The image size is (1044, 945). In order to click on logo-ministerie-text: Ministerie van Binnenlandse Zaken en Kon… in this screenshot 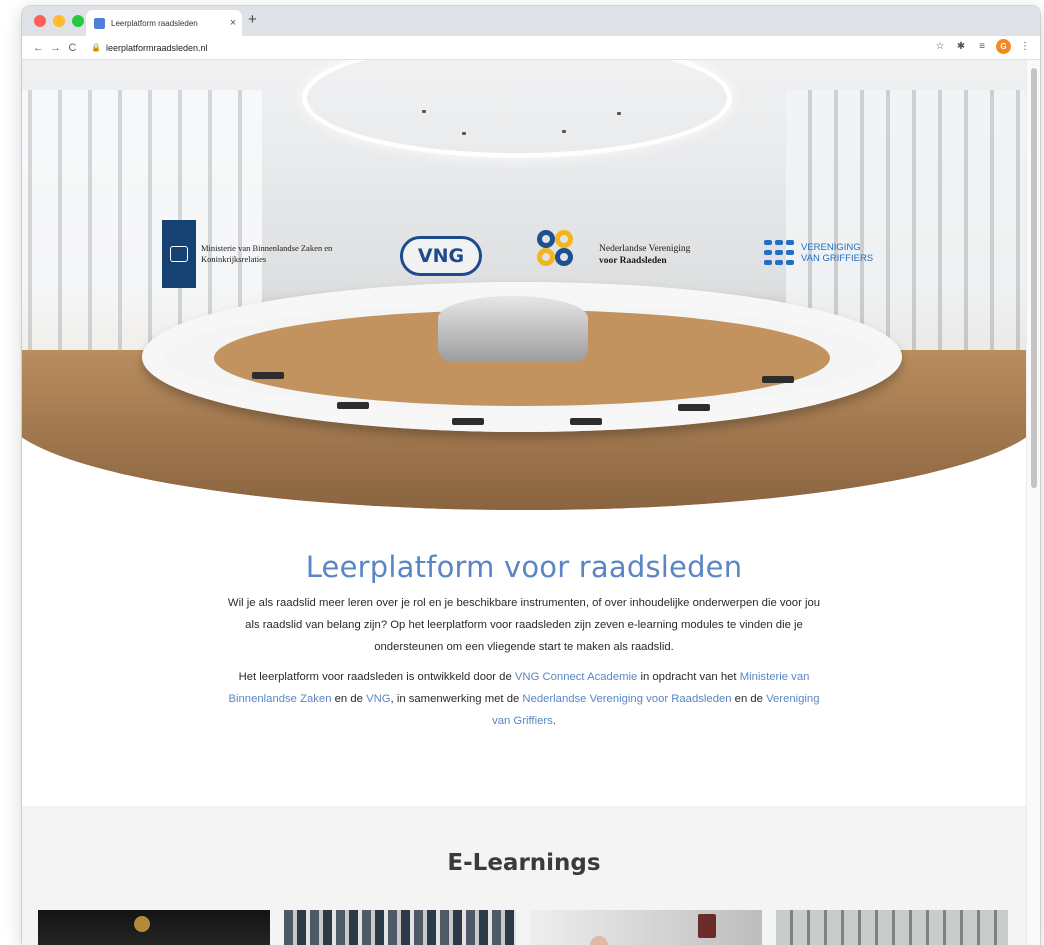, I will do `click(267, 253)`.